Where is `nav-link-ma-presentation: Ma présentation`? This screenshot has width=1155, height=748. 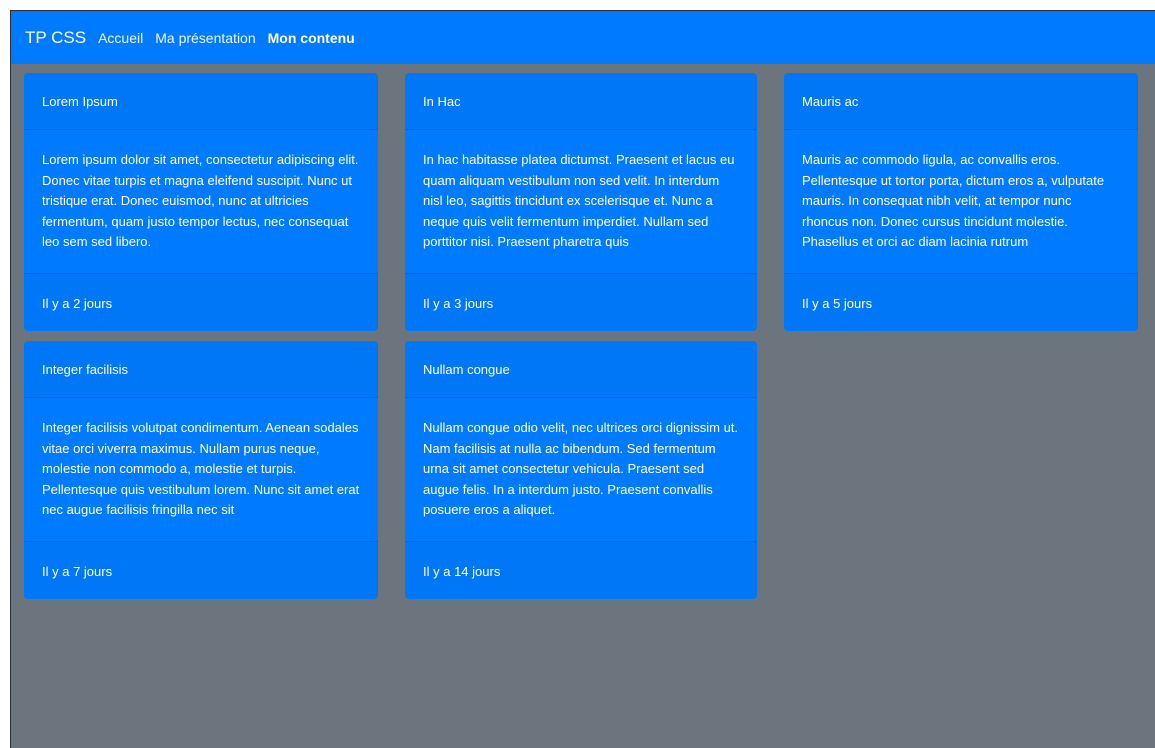 nav-link-ma-presentation: Ma présentation is located at coordinates (205, 38).